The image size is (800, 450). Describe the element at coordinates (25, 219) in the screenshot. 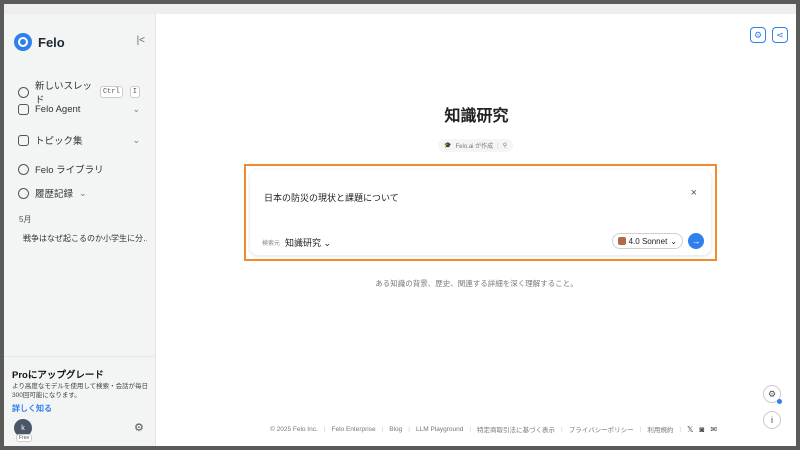

I see `history-month: 5月` at that location.